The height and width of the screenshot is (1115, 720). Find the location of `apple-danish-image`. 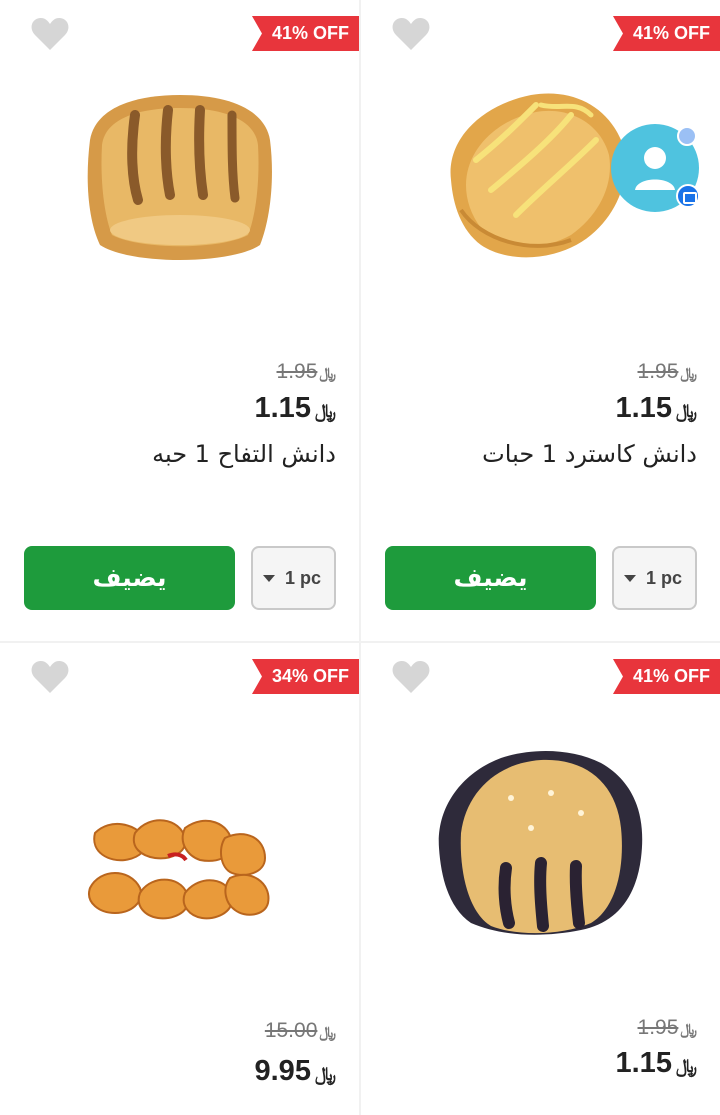

apple-danish-image is located at coordinates (179, 177).